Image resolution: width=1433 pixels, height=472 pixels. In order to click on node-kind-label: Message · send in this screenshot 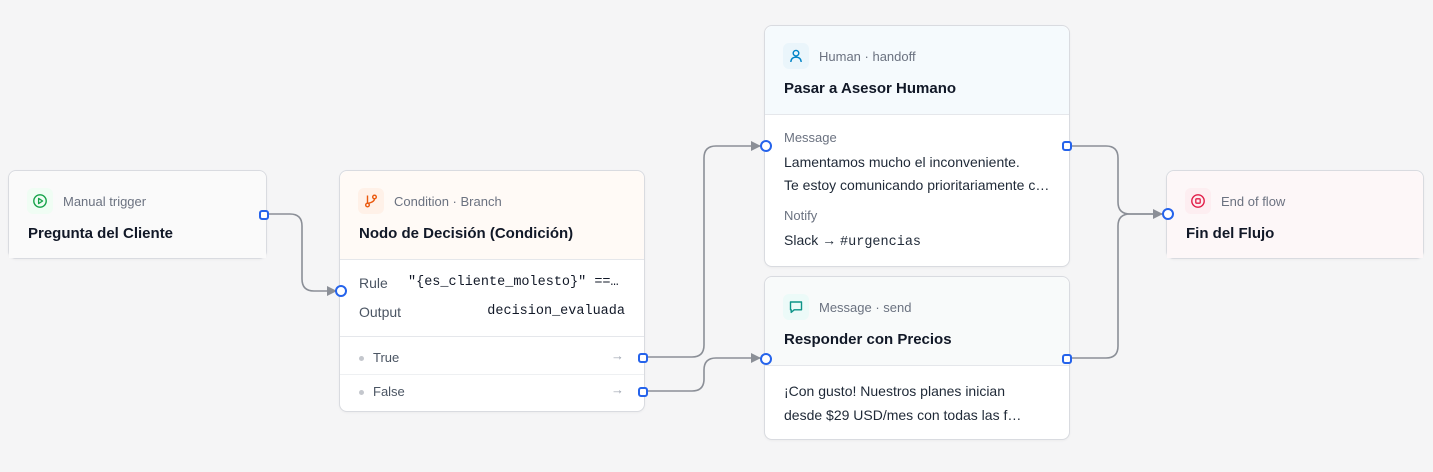, I will do `click(865, 307)`.